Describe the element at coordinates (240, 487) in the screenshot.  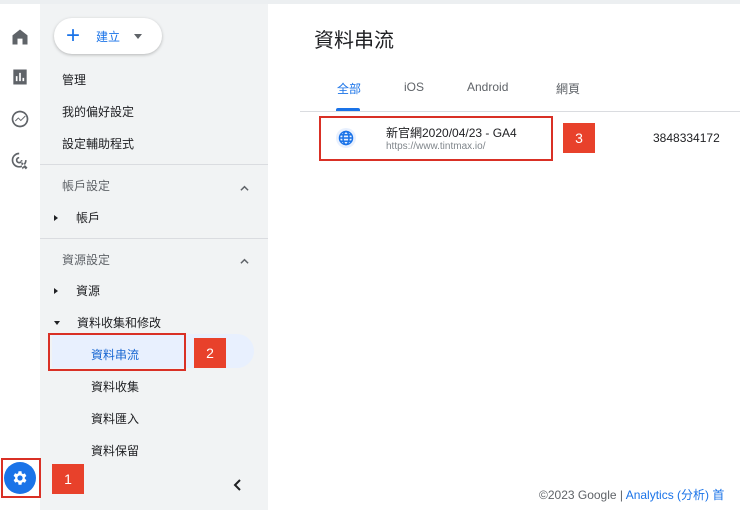
I see `collapse-sidebar-icon` at that location.